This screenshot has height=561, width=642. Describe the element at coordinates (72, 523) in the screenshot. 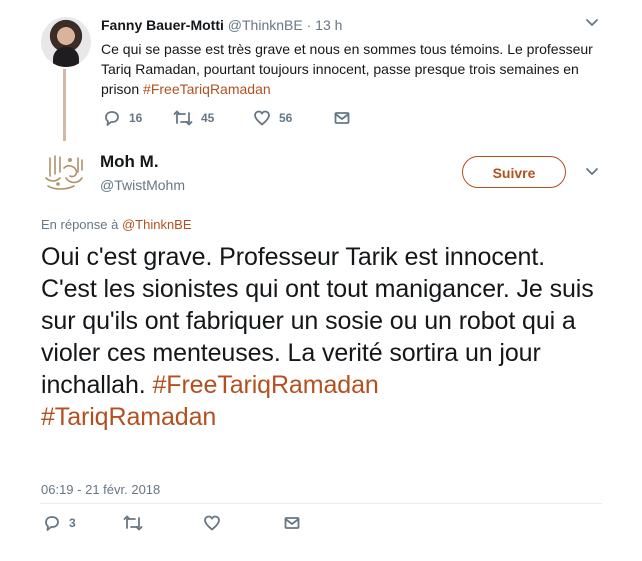

I see `reply-count: 3` at that location.